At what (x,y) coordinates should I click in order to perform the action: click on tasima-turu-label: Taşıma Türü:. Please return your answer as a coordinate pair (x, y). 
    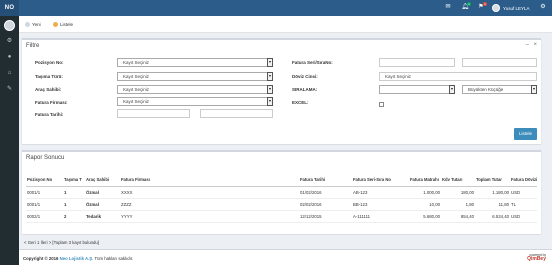
    Looking at the image, I should click on (49, 76).